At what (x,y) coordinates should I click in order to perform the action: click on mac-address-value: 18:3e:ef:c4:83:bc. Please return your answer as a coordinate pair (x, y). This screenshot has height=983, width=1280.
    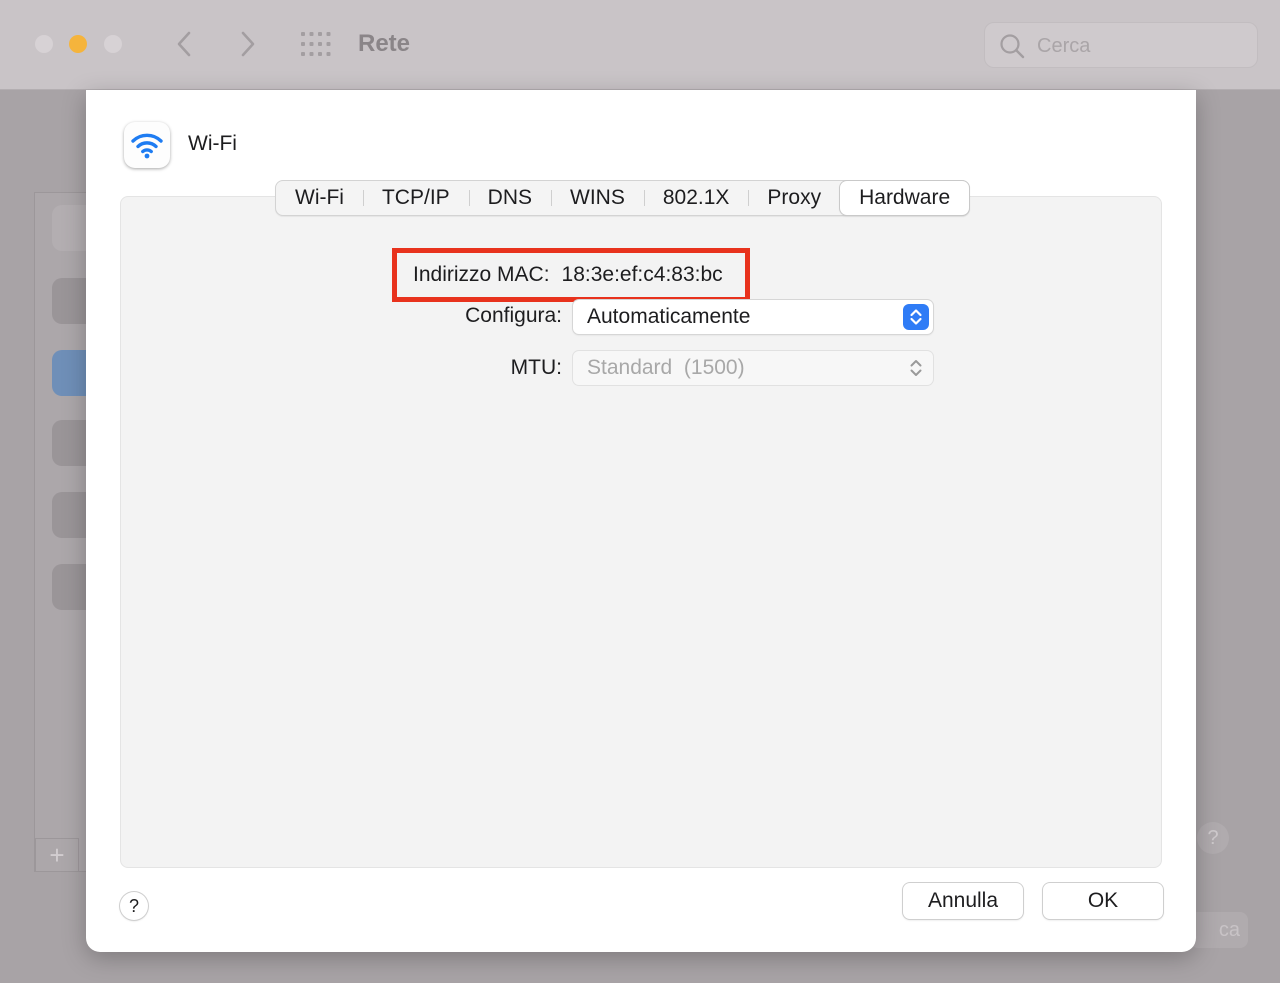
    Looking at the image, I should click on (642, 274).